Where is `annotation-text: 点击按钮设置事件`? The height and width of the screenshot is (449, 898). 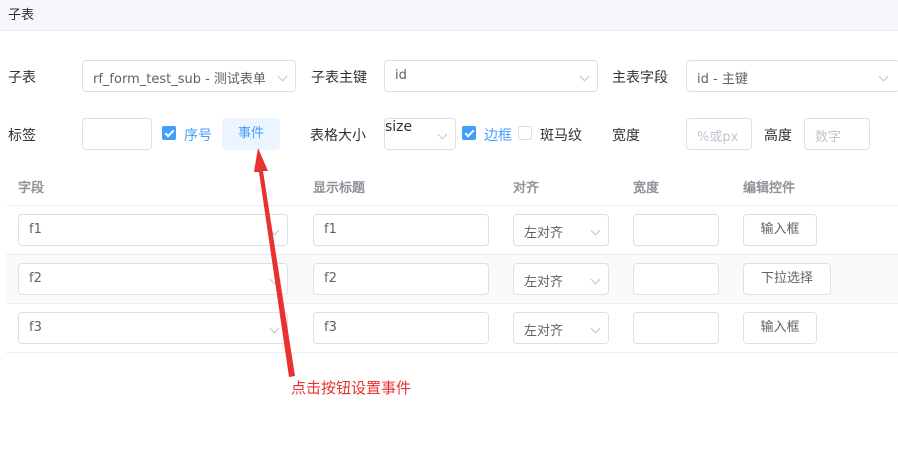
annotation-text: 点击按钮设置事件 is located at coordinates (351, 388).